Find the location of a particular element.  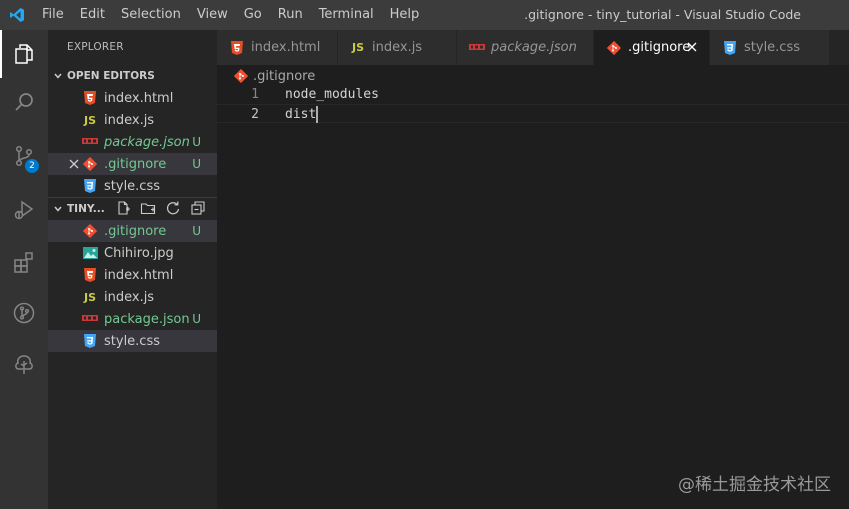

tab-label: package.json is located at coordinates (534, 47).